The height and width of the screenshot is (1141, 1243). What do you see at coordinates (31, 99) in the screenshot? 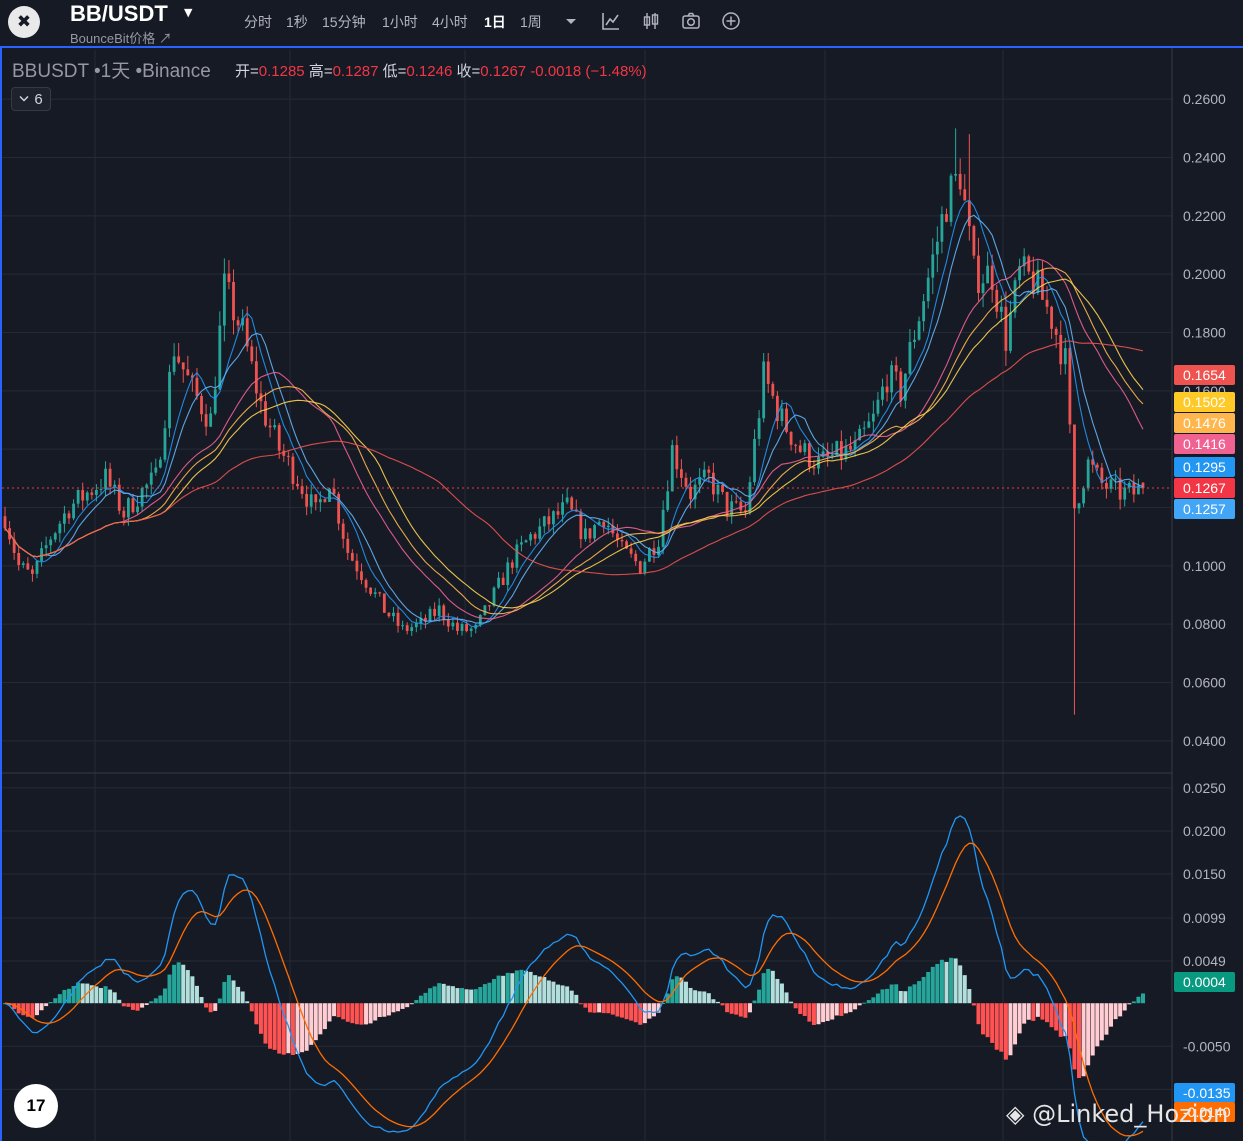
I see `indicators-toggle: 6` at bounding box center [31, 99].